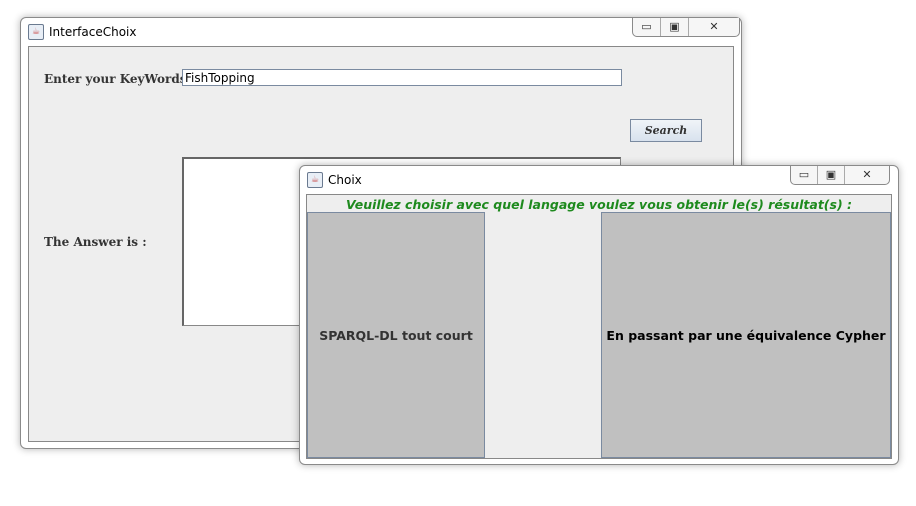 The height and width of the screenshot is (506, 916). What do you see at coordinates (345, 180) in the screenshot?
I see `window-title: Choix` at bounding box center [345, 180].